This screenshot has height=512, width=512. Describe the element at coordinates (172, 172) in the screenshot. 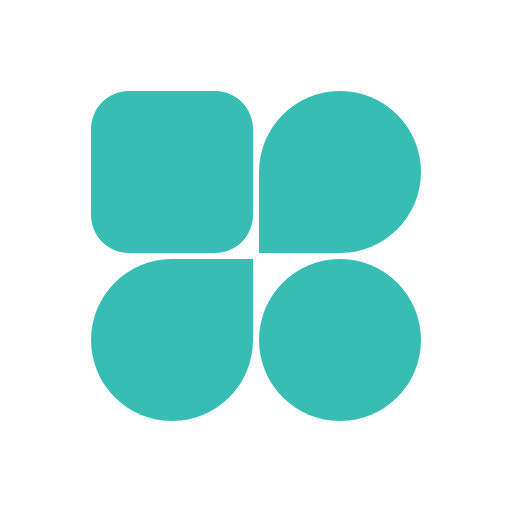

I see `top-left-petal` at that location.